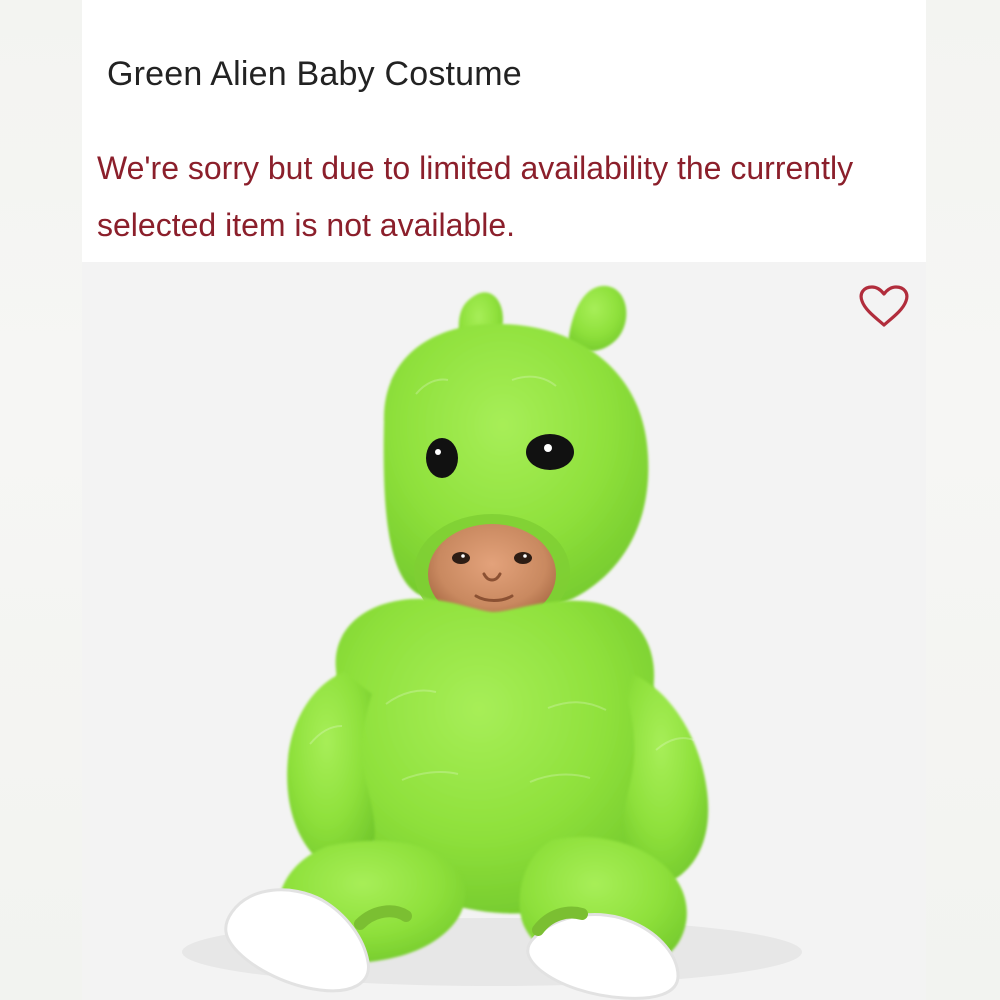  I want to click on left-backdrop, so click(41, 500).